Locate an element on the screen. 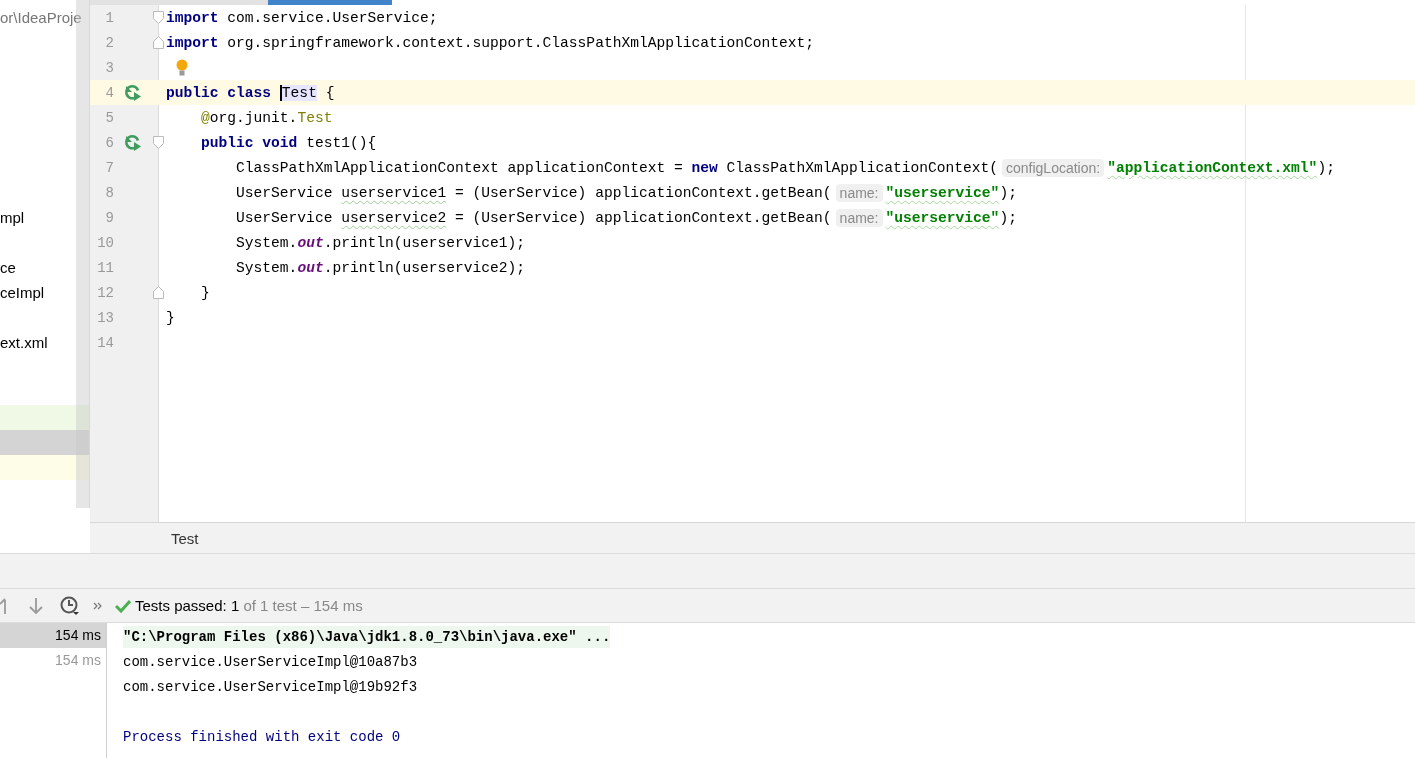 The width and height of the screenshot is (1415, 758). console-output: com.service.UserServiceImpl@19b92f3 is located at coordinates (270, 686).